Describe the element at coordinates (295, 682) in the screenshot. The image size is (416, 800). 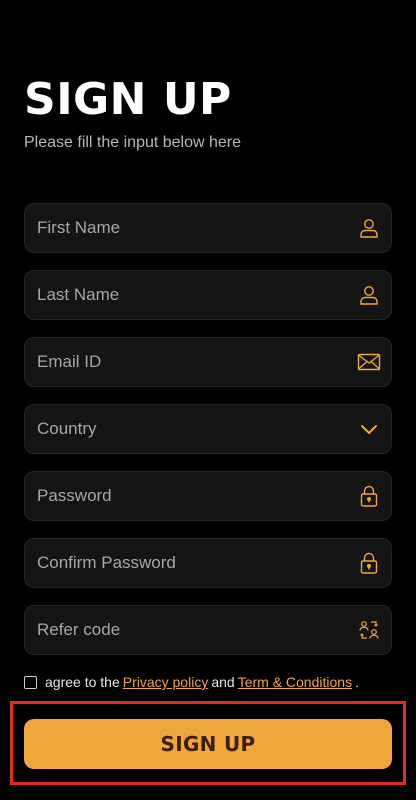
I see `terms-conditions-link: Term & Conditions` at that location.